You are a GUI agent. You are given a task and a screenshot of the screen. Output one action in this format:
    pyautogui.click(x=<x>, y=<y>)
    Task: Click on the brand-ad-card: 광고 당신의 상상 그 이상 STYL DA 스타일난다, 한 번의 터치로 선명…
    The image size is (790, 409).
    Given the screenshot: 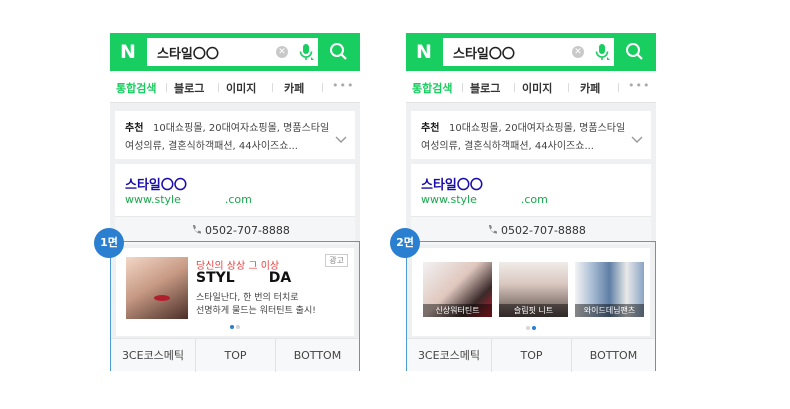 What is the action you would take?
    pyautogui.click(x=235, y=292)
    